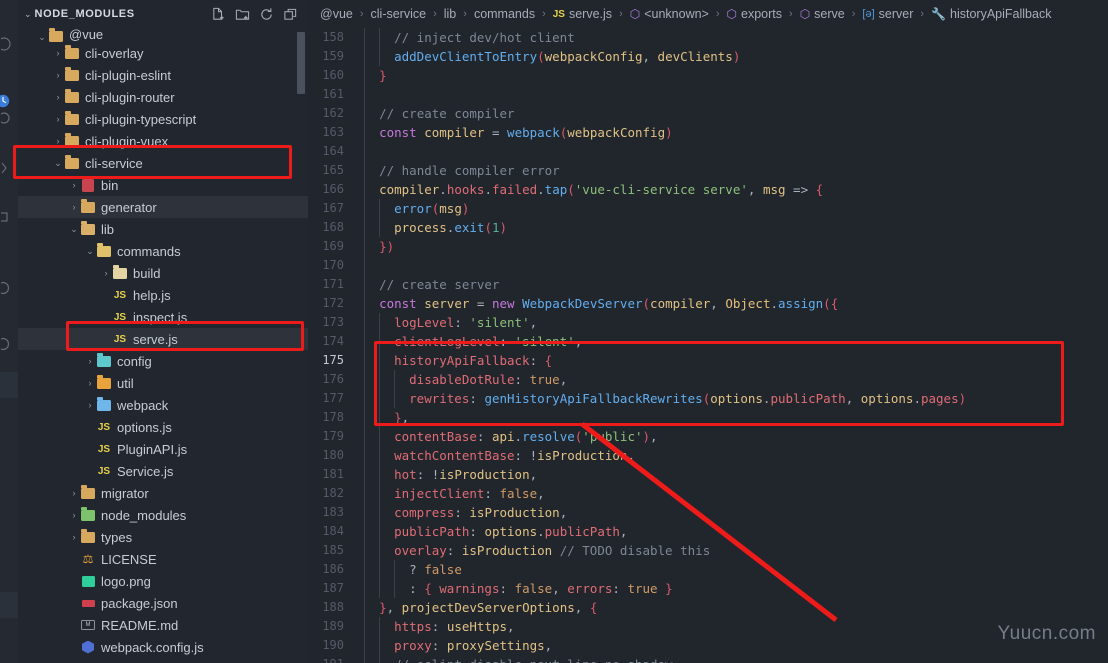  I want to click on tree-item-package-json: package.json, so click(163, 603).